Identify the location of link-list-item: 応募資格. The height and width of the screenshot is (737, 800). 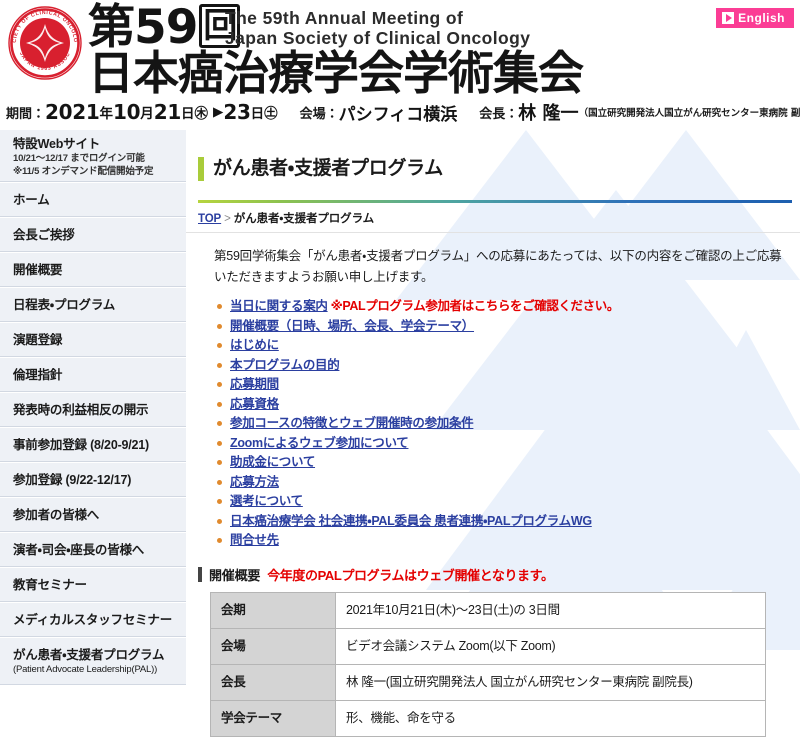
(508, 405).